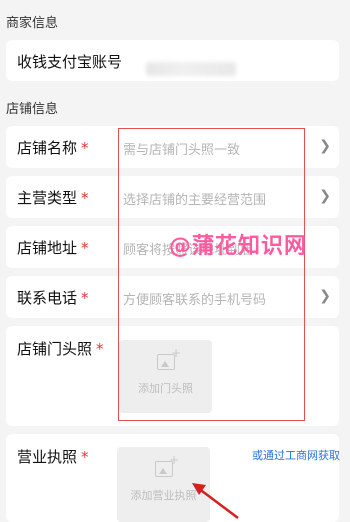 The width and height of the screenshot is (350, 522). Describe the element at coordinates (32, 23) in the screenshot. I see `merchant-section-title: 商家信息` at that location.